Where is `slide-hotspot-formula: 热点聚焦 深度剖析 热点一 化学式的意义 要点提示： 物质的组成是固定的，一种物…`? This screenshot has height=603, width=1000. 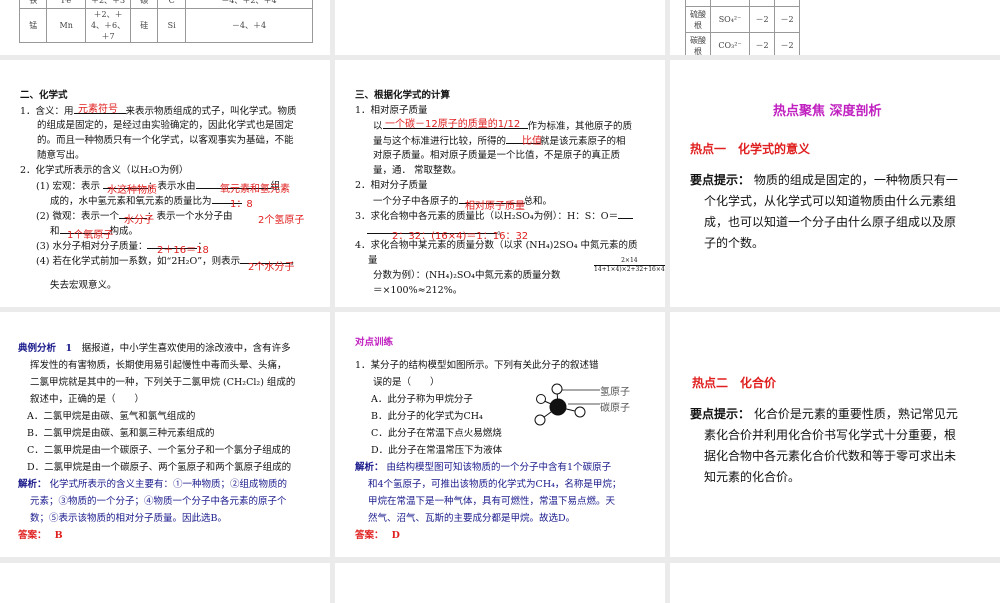
slide-hotspot-formula: 热点聚焦 深度剖析 热点一 化学式的意义 要点提示： 物质的组成是固定的，一种物… is located at coordinates (835, 183).